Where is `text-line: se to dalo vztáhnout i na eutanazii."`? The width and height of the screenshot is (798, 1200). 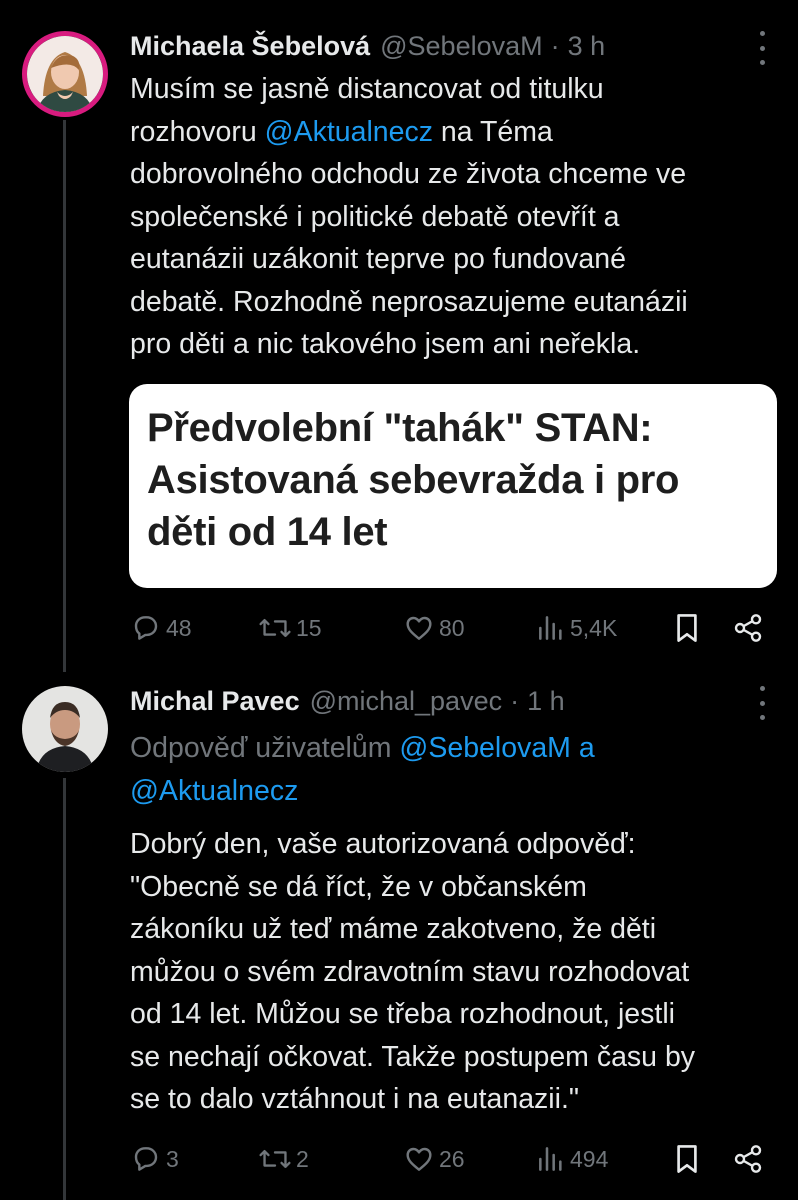
text-line: se to dalo vztáhnout i na eutanazii." is located at coordinates (355, 1099).